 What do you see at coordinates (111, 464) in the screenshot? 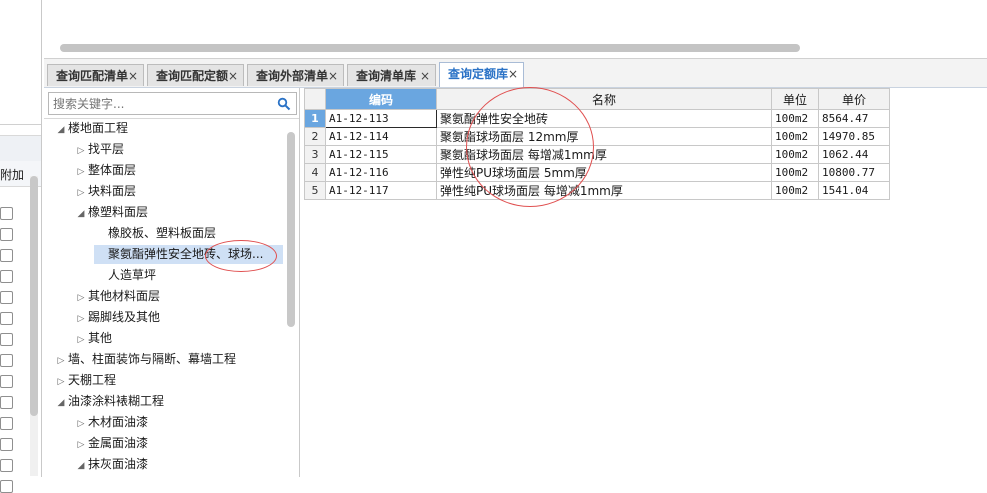
I see `tree-node: ◢ 抹灰面油漆` at bounding box center [111, 464].